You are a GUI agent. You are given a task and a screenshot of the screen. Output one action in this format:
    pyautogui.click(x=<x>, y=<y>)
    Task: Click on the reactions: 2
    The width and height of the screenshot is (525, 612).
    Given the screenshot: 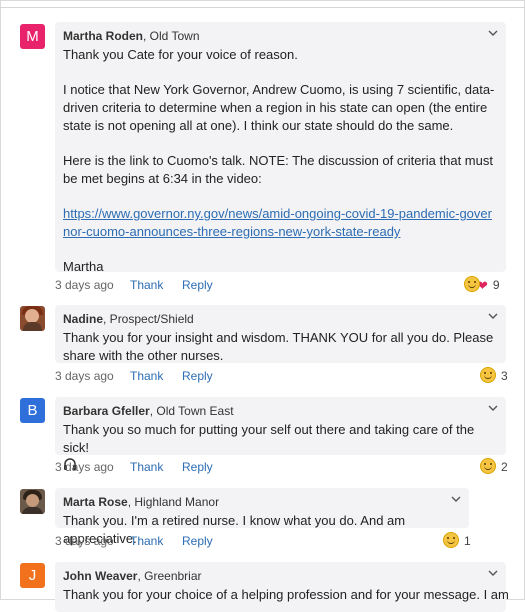 What is the action you would take?
    pyautogui.click(x=494, y=467)
    